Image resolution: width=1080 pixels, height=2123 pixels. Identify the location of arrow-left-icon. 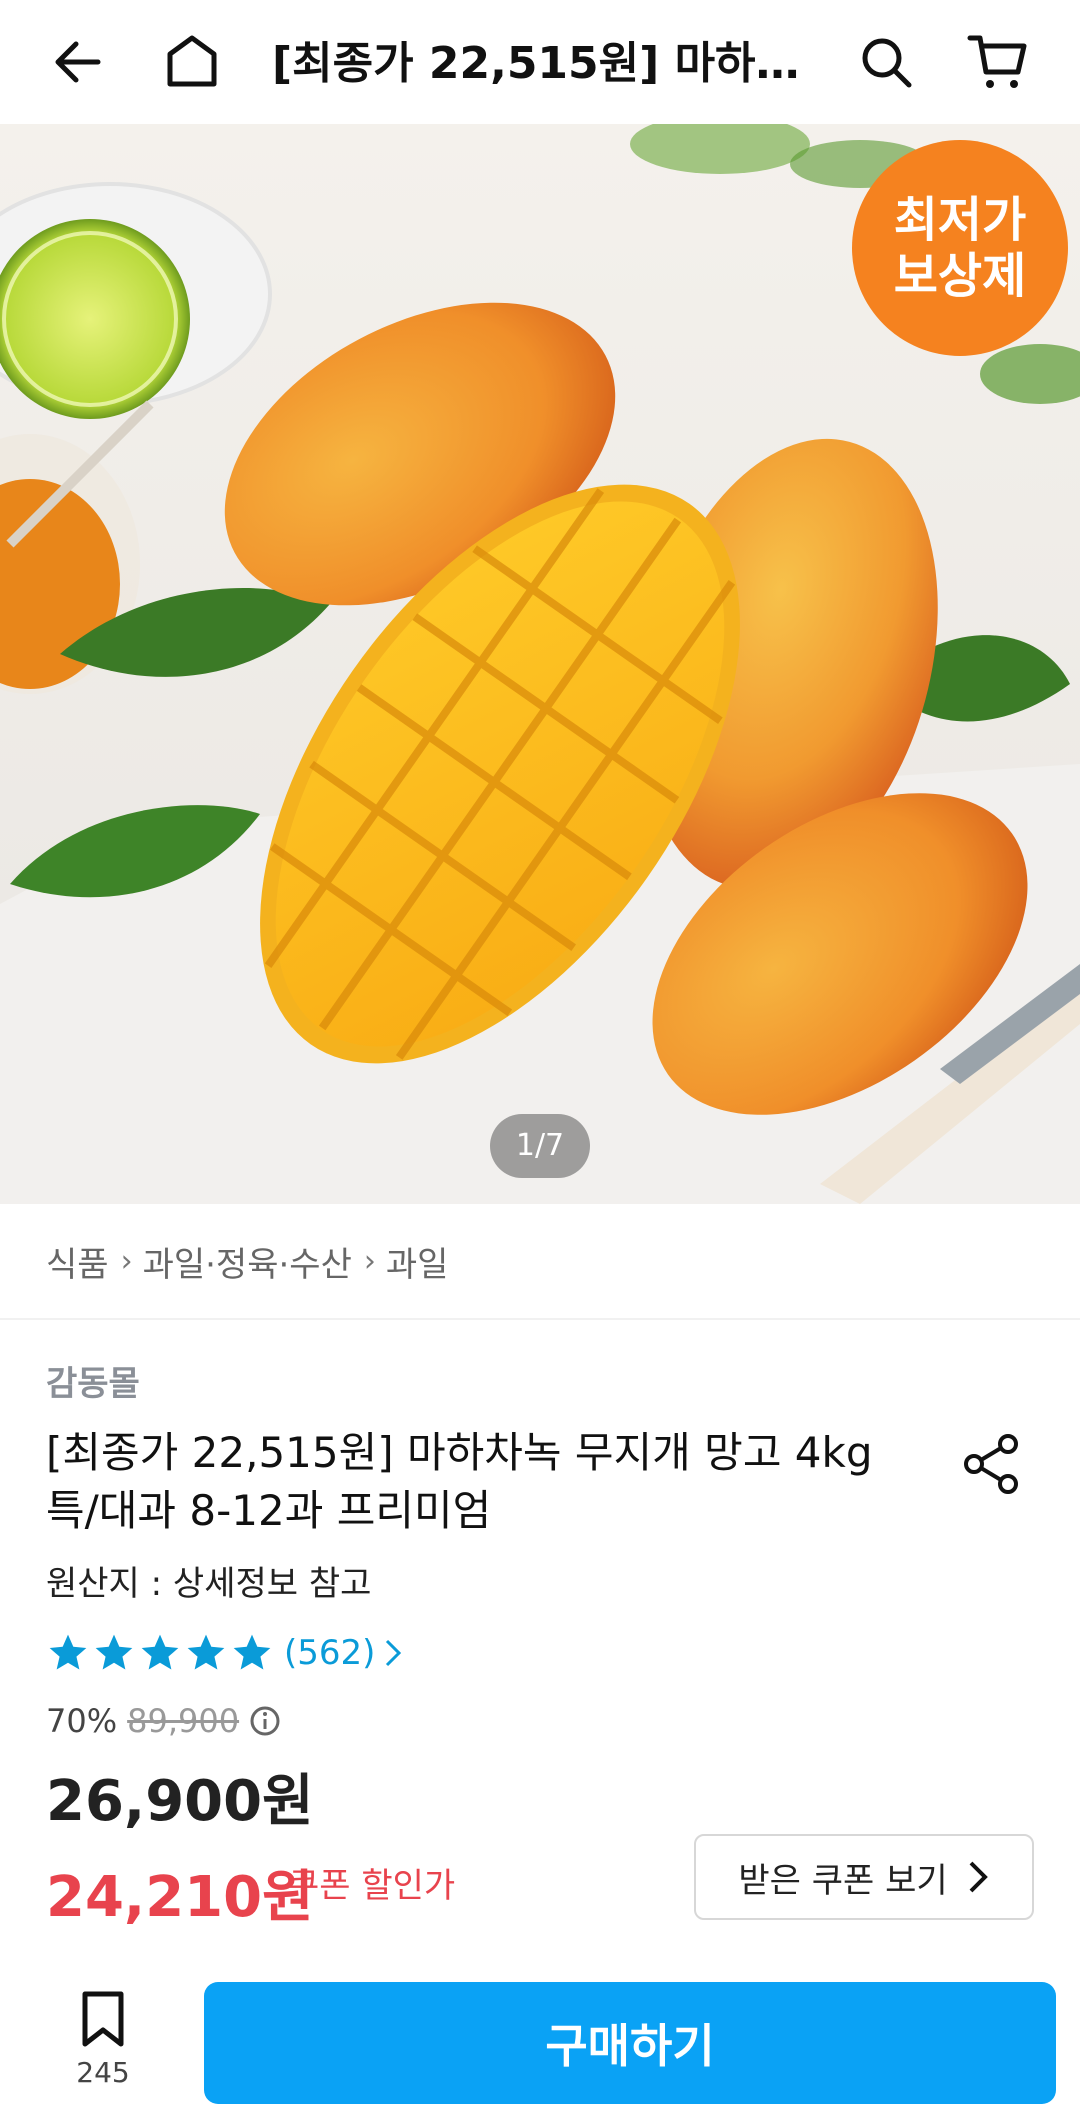
(78, 62).